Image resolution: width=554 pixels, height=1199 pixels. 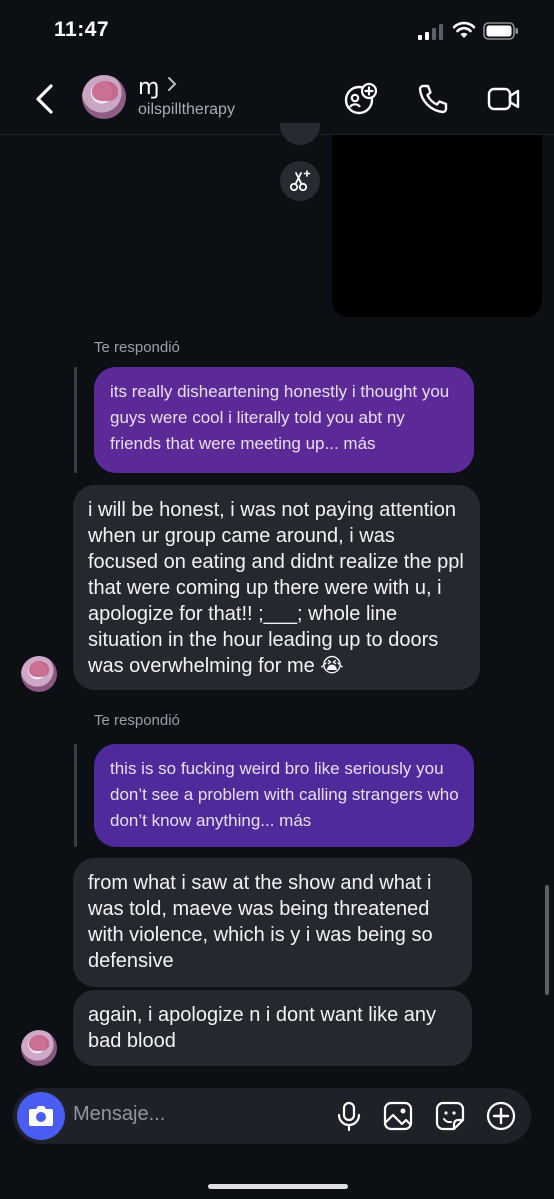 What do you see at coordinates (277, 99) in the screenshot?
I see `chat-header: ɱ oilspilltherapy` at bounding box center [277, 99].